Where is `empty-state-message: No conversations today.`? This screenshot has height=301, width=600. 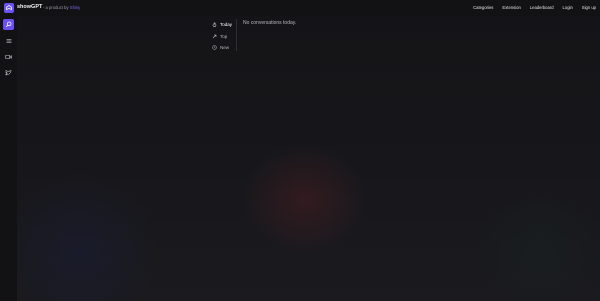
empty-state-message: No conversations today. is located at coordinates (270, 23).